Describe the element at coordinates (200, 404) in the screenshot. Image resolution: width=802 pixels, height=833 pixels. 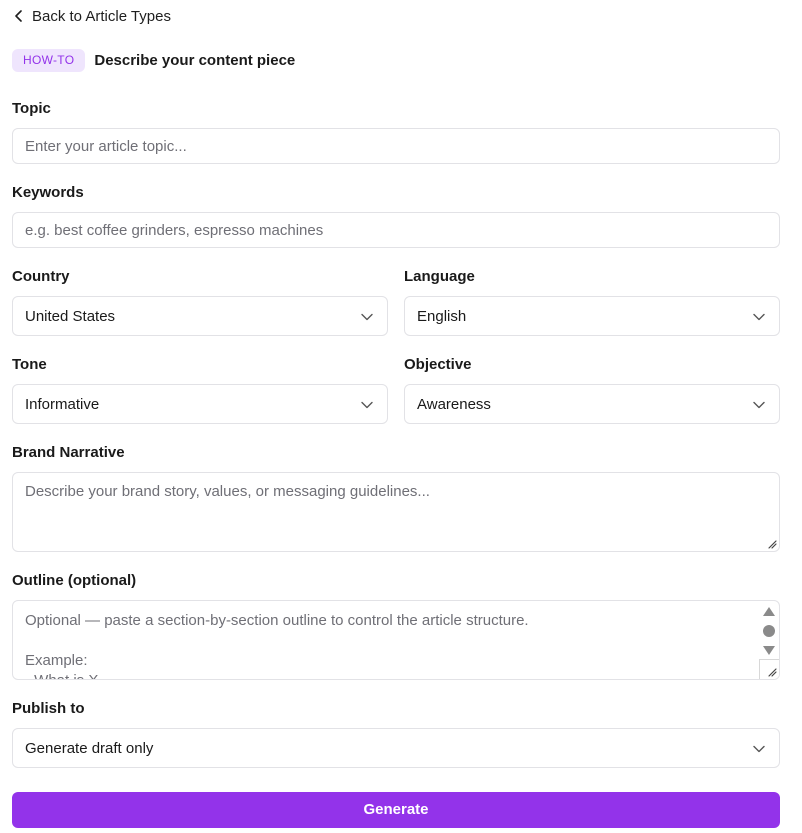
I see `tone-select: Informative` at that location.